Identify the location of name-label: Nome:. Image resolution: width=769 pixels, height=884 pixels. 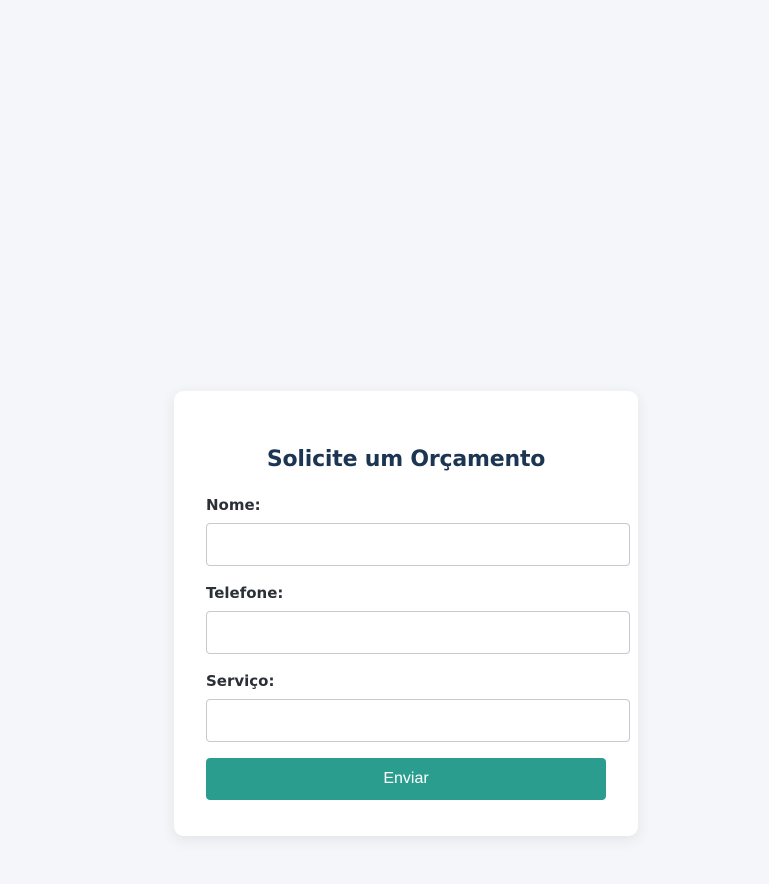
(233, 505).